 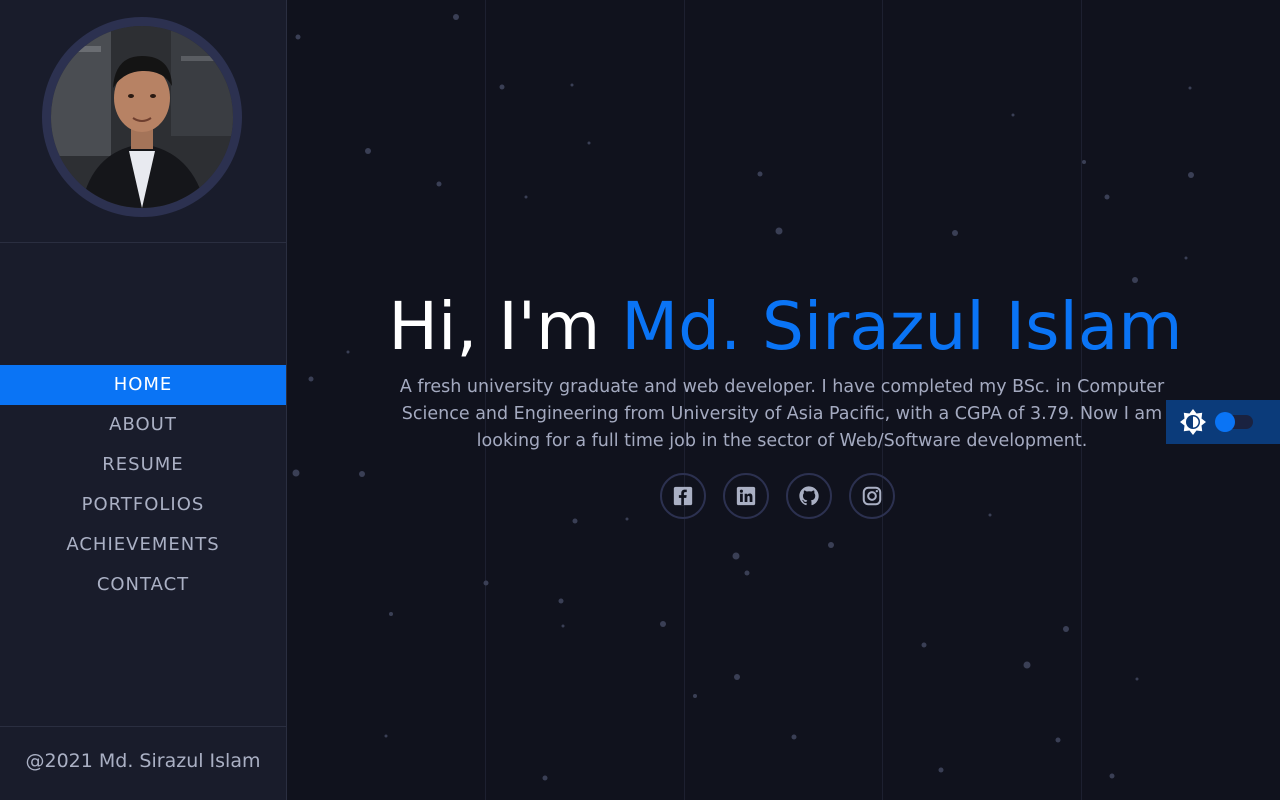 I want to click on linkedin-icon, so click(x=746, y=496).